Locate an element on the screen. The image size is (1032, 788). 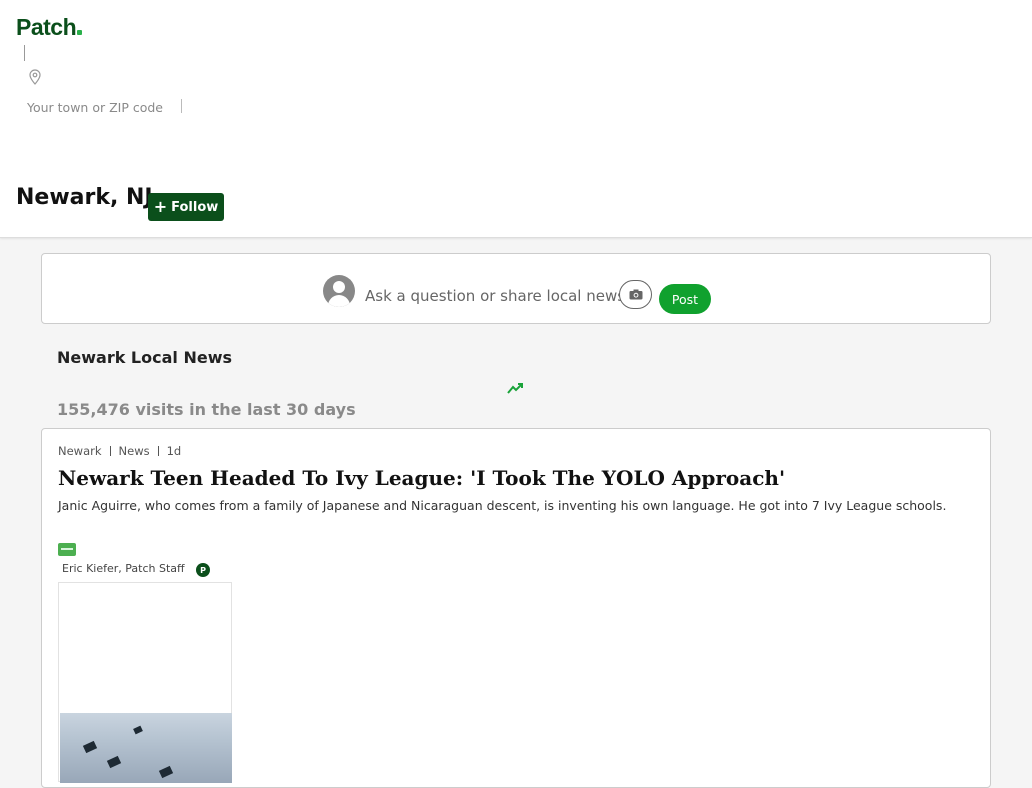
composer-card: Ask a question or share local news Post is located at coordinates (516, 288).